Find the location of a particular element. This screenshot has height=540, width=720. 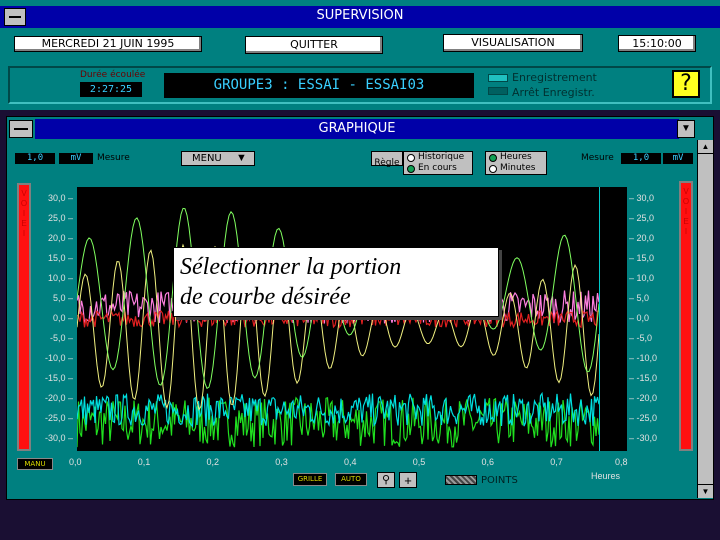

quit-label: QUITTER is located at coordinates (314, 44).